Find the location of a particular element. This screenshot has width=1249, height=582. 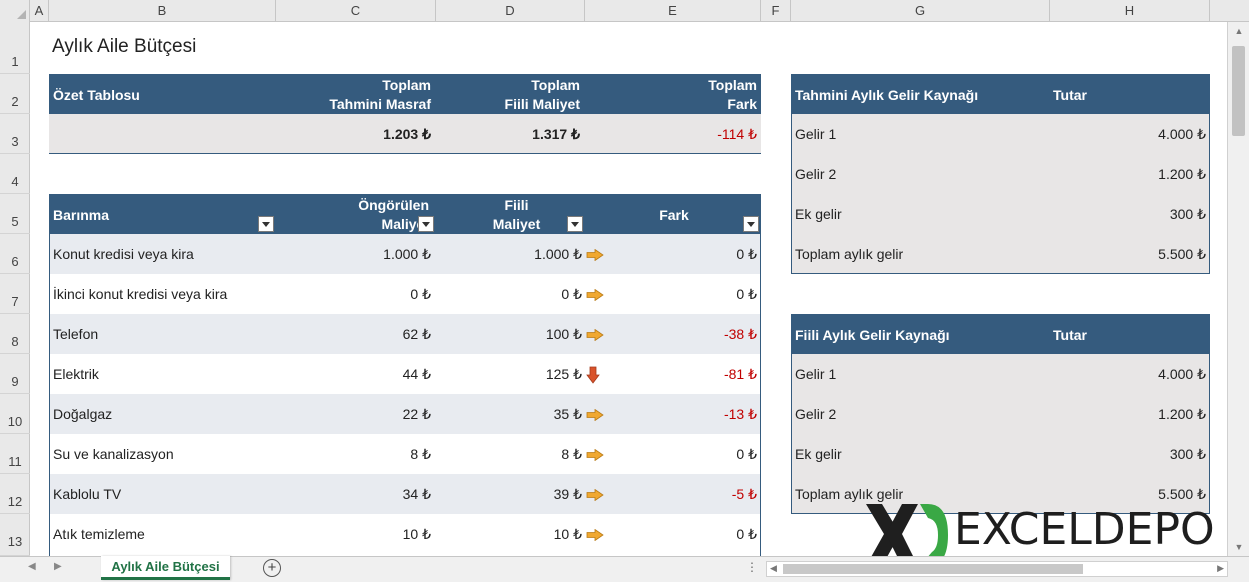

scroll-left-icon: ◀ is located at coordinates (773, 568).